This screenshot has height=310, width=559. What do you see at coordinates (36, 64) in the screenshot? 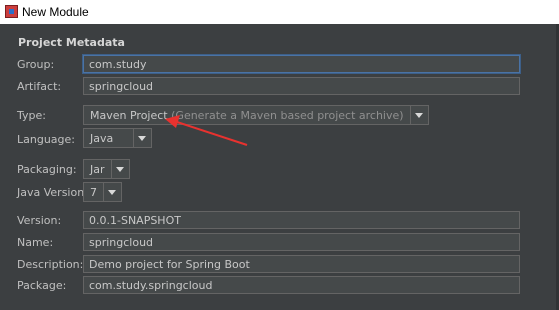
I see `group-label: Group:` at bounding box center [36, 64].